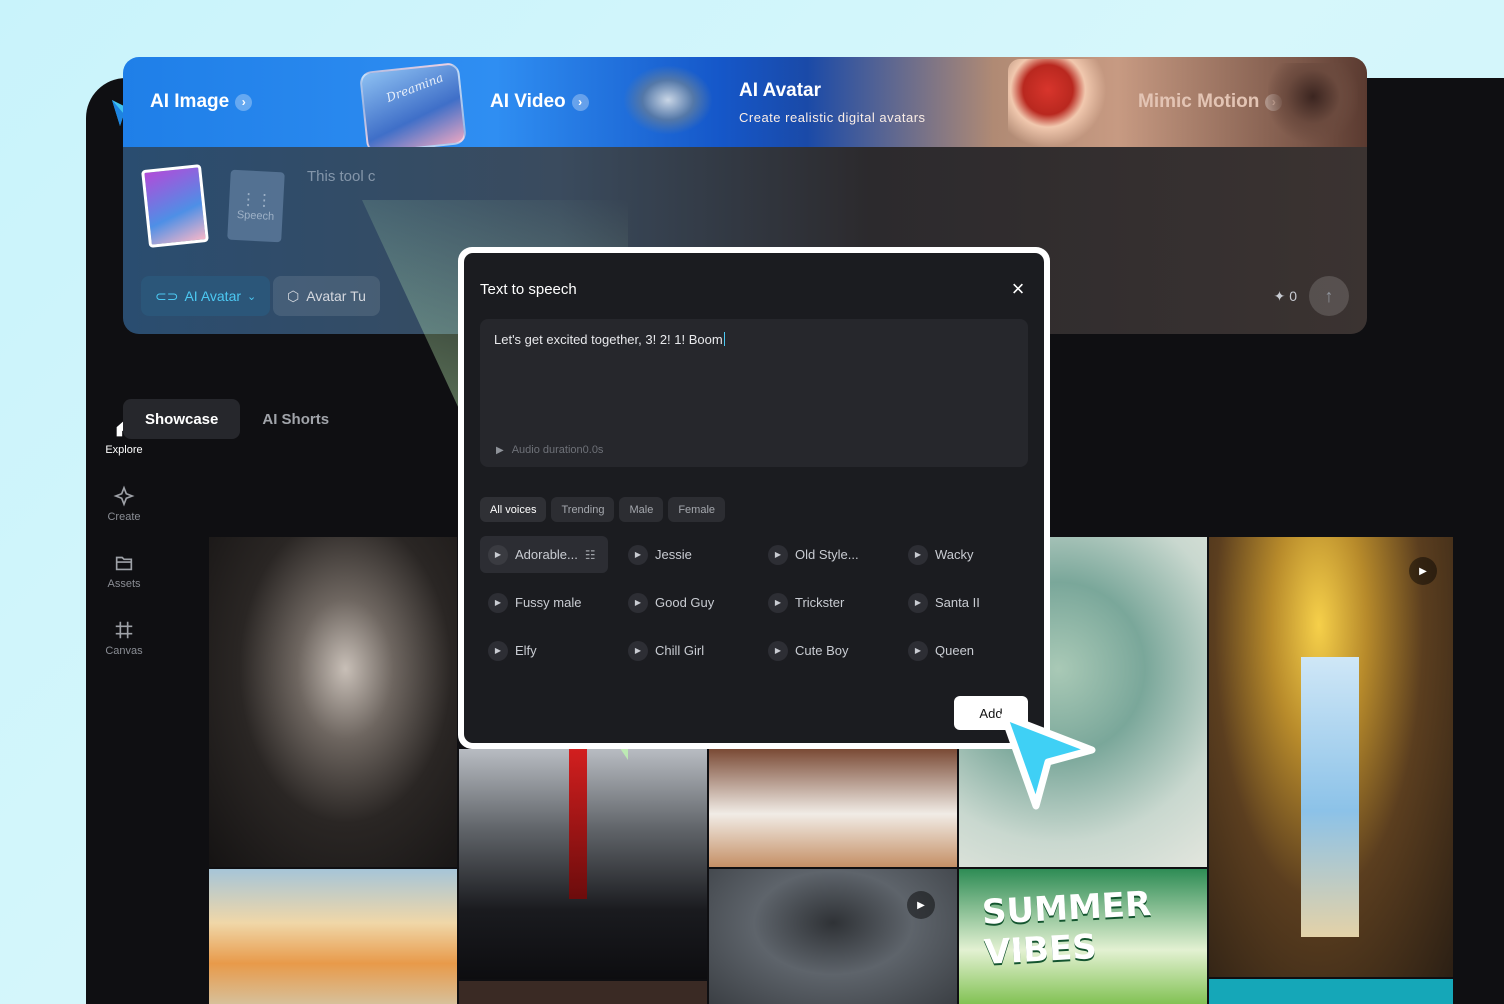  Describe the element at coordinates (557, 450) in the screenshot. I see `audio-duration-label: Audio duration0.0s` at that location.